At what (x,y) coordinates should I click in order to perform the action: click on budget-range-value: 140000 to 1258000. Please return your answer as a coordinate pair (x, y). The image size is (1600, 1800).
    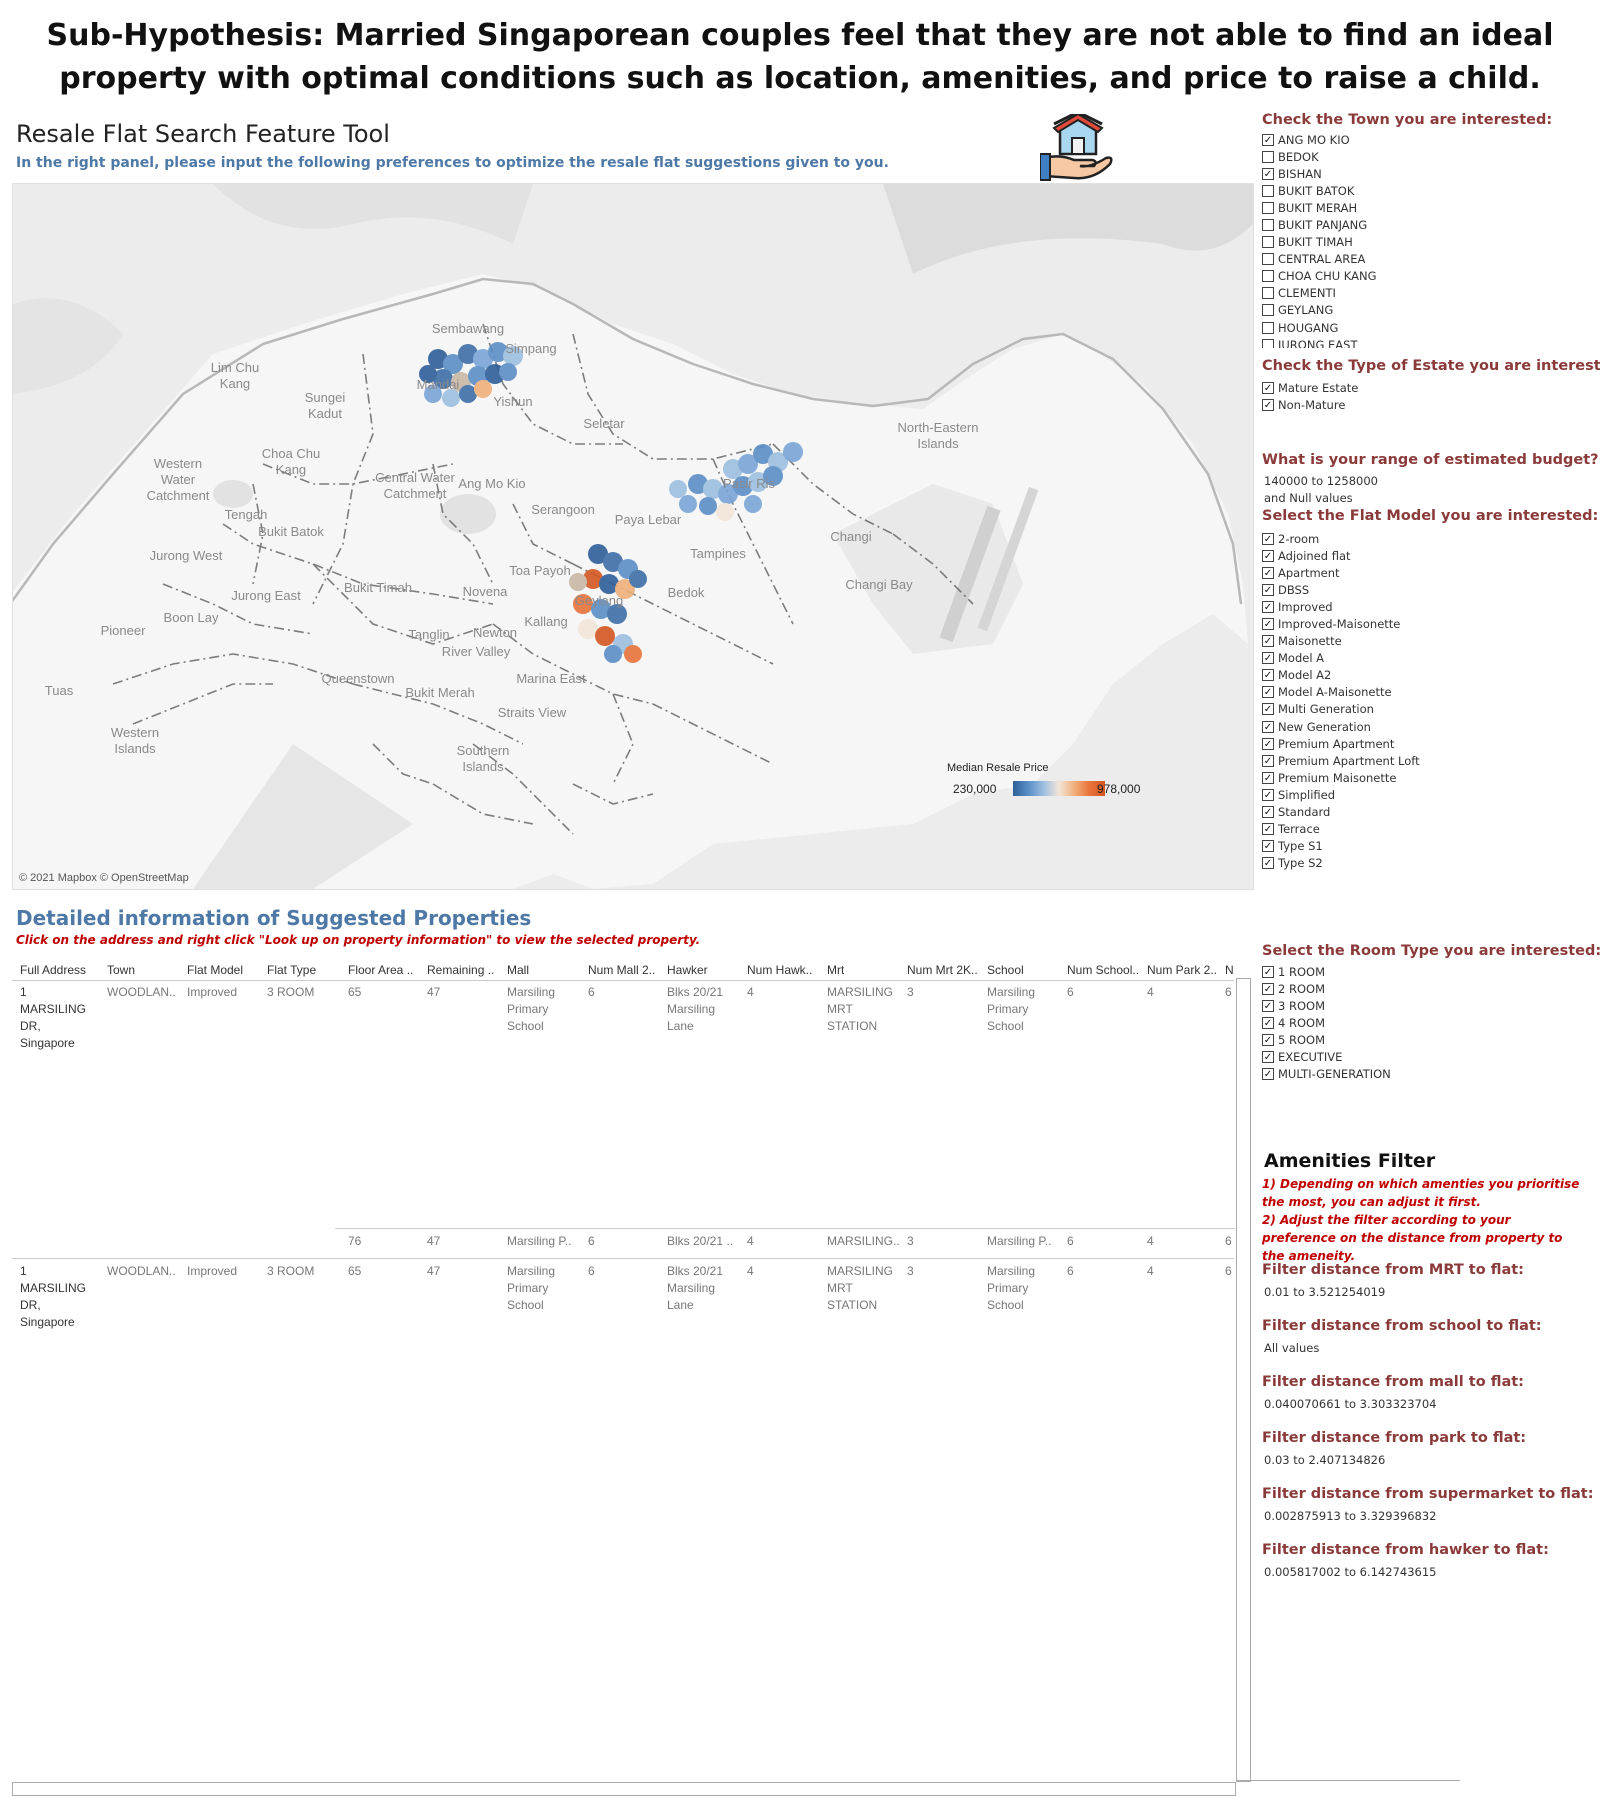
    Looking at the image, I should click on (1321, 481).